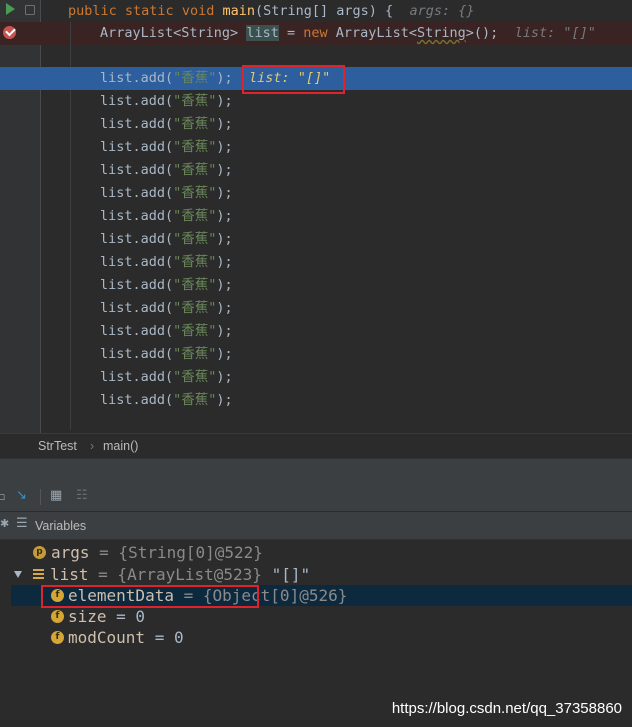  Describe the element at coordinates (69, 574) in the screenshot. I see `variable-name: list` at that location.